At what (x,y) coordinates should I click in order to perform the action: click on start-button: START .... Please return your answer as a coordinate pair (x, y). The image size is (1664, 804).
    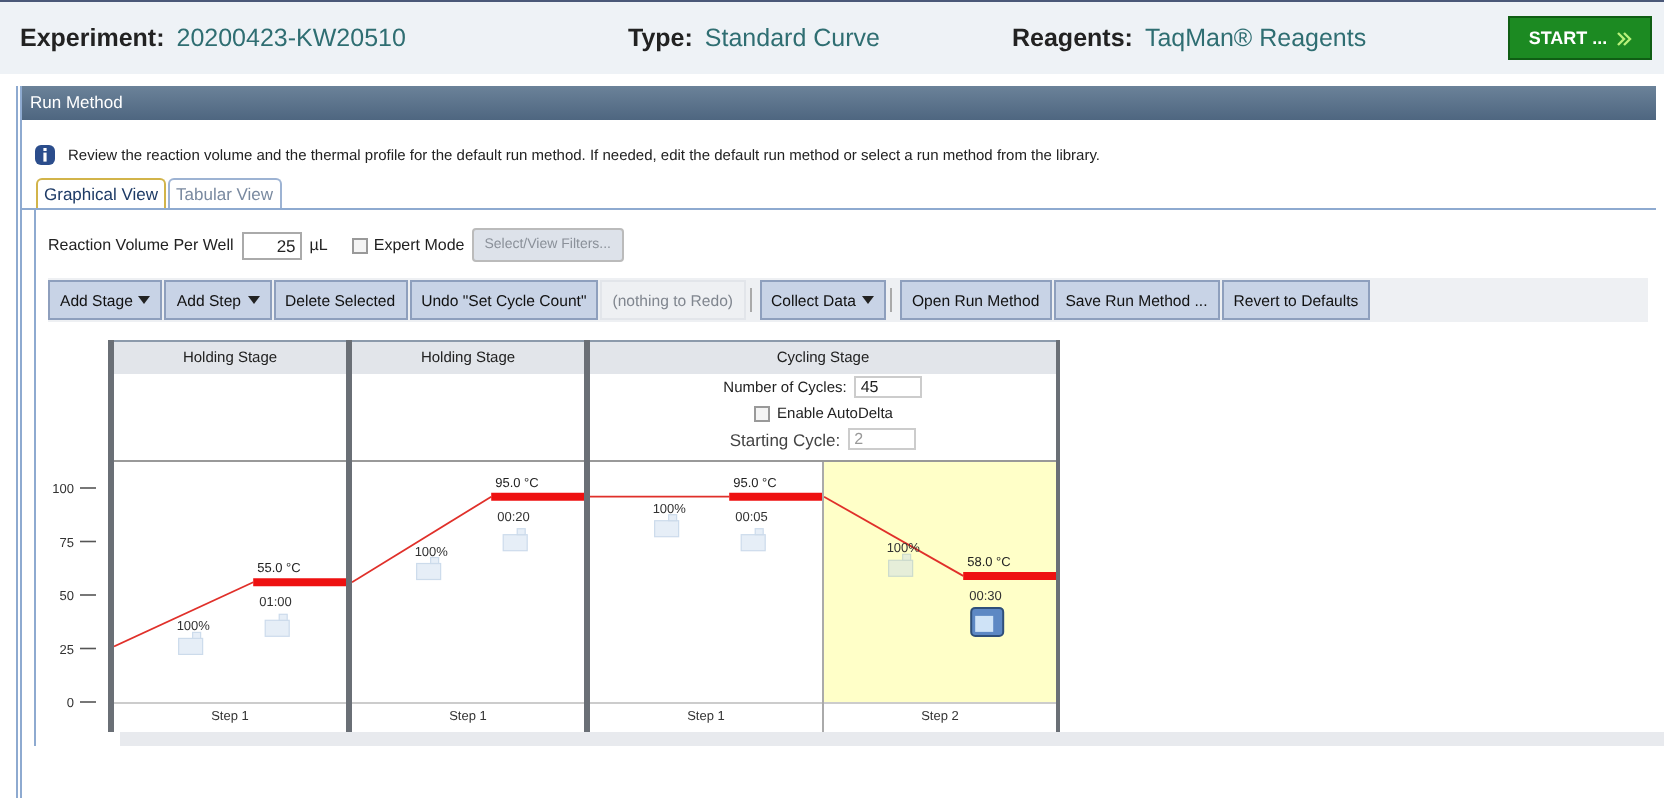
    Looking at the image, I should click on (1580, 38).